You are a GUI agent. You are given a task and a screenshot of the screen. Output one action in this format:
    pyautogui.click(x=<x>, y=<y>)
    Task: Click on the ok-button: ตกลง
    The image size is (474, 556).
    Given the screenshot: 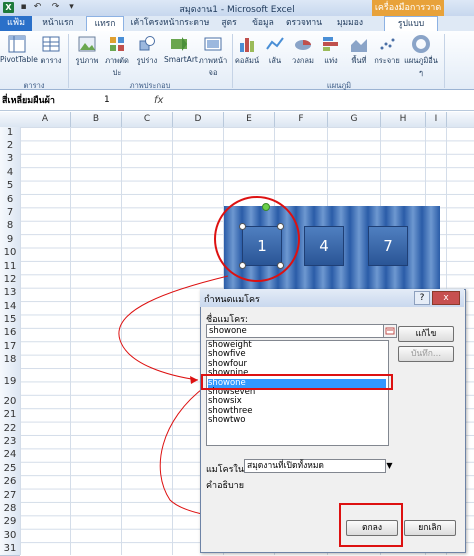 What is the action you would take?
    pyautogui.click(x=372, y=528)
    